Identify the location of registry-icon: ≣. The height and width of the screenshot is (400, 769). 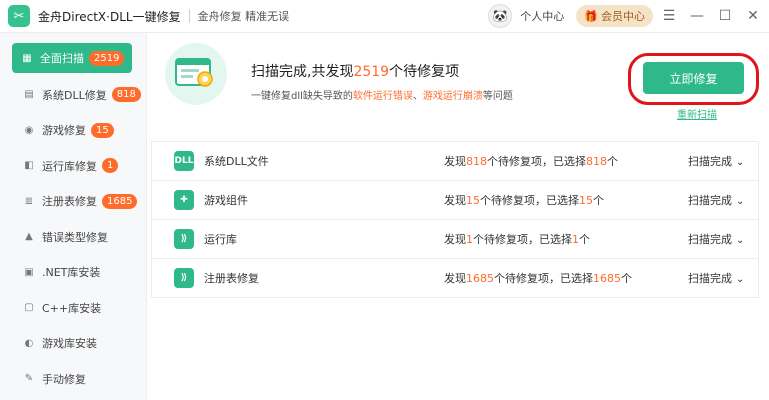
(29, 201).